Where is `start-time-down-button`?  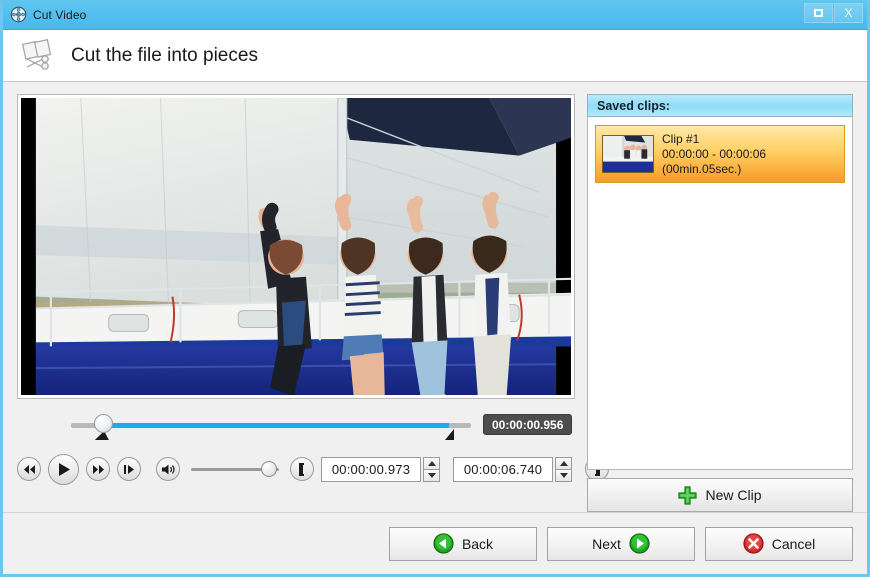 start-time-down-button is located at coordinates (431, 475).